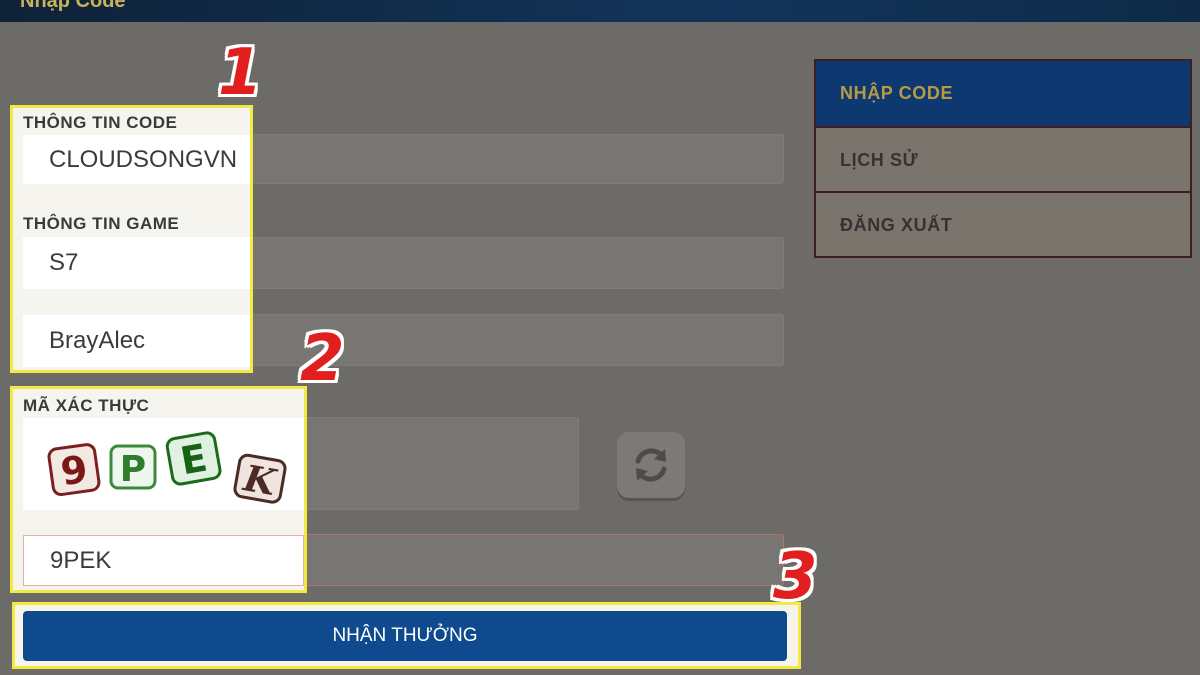 The image size is (1200, 675). I want to click on captcha-input: 9PEK, so click(163, 560).